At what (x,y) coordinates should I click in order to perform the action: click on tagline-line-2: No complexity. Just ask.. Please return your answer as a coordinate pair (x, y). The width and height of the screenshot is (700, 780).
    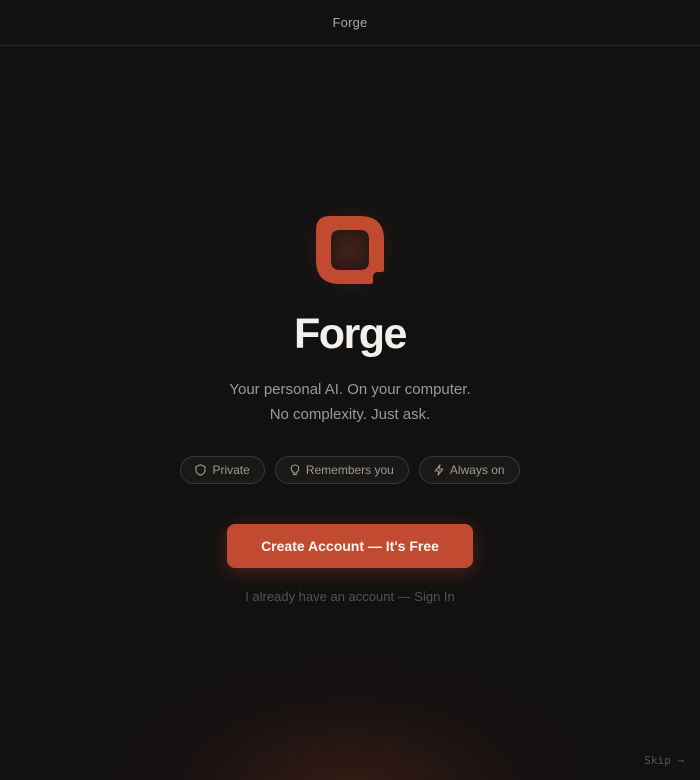
    Looking at the image, I should click on (350, 414).